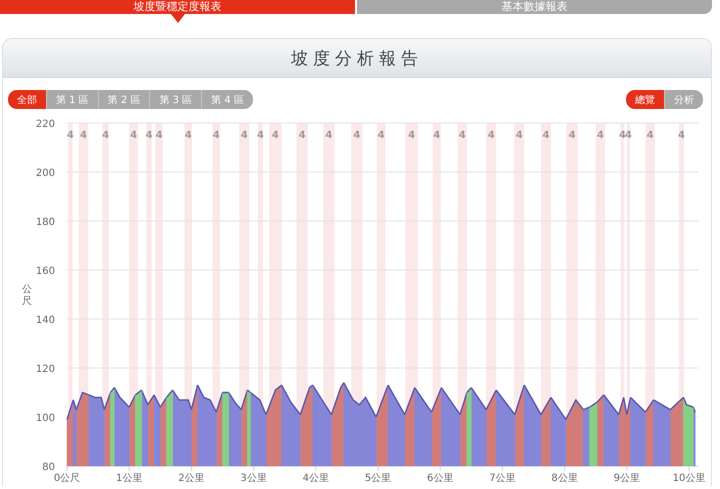  Describe the element at coordinates (48, 467) in the screenshot. I see `axis-tick-label: 80` at that location.